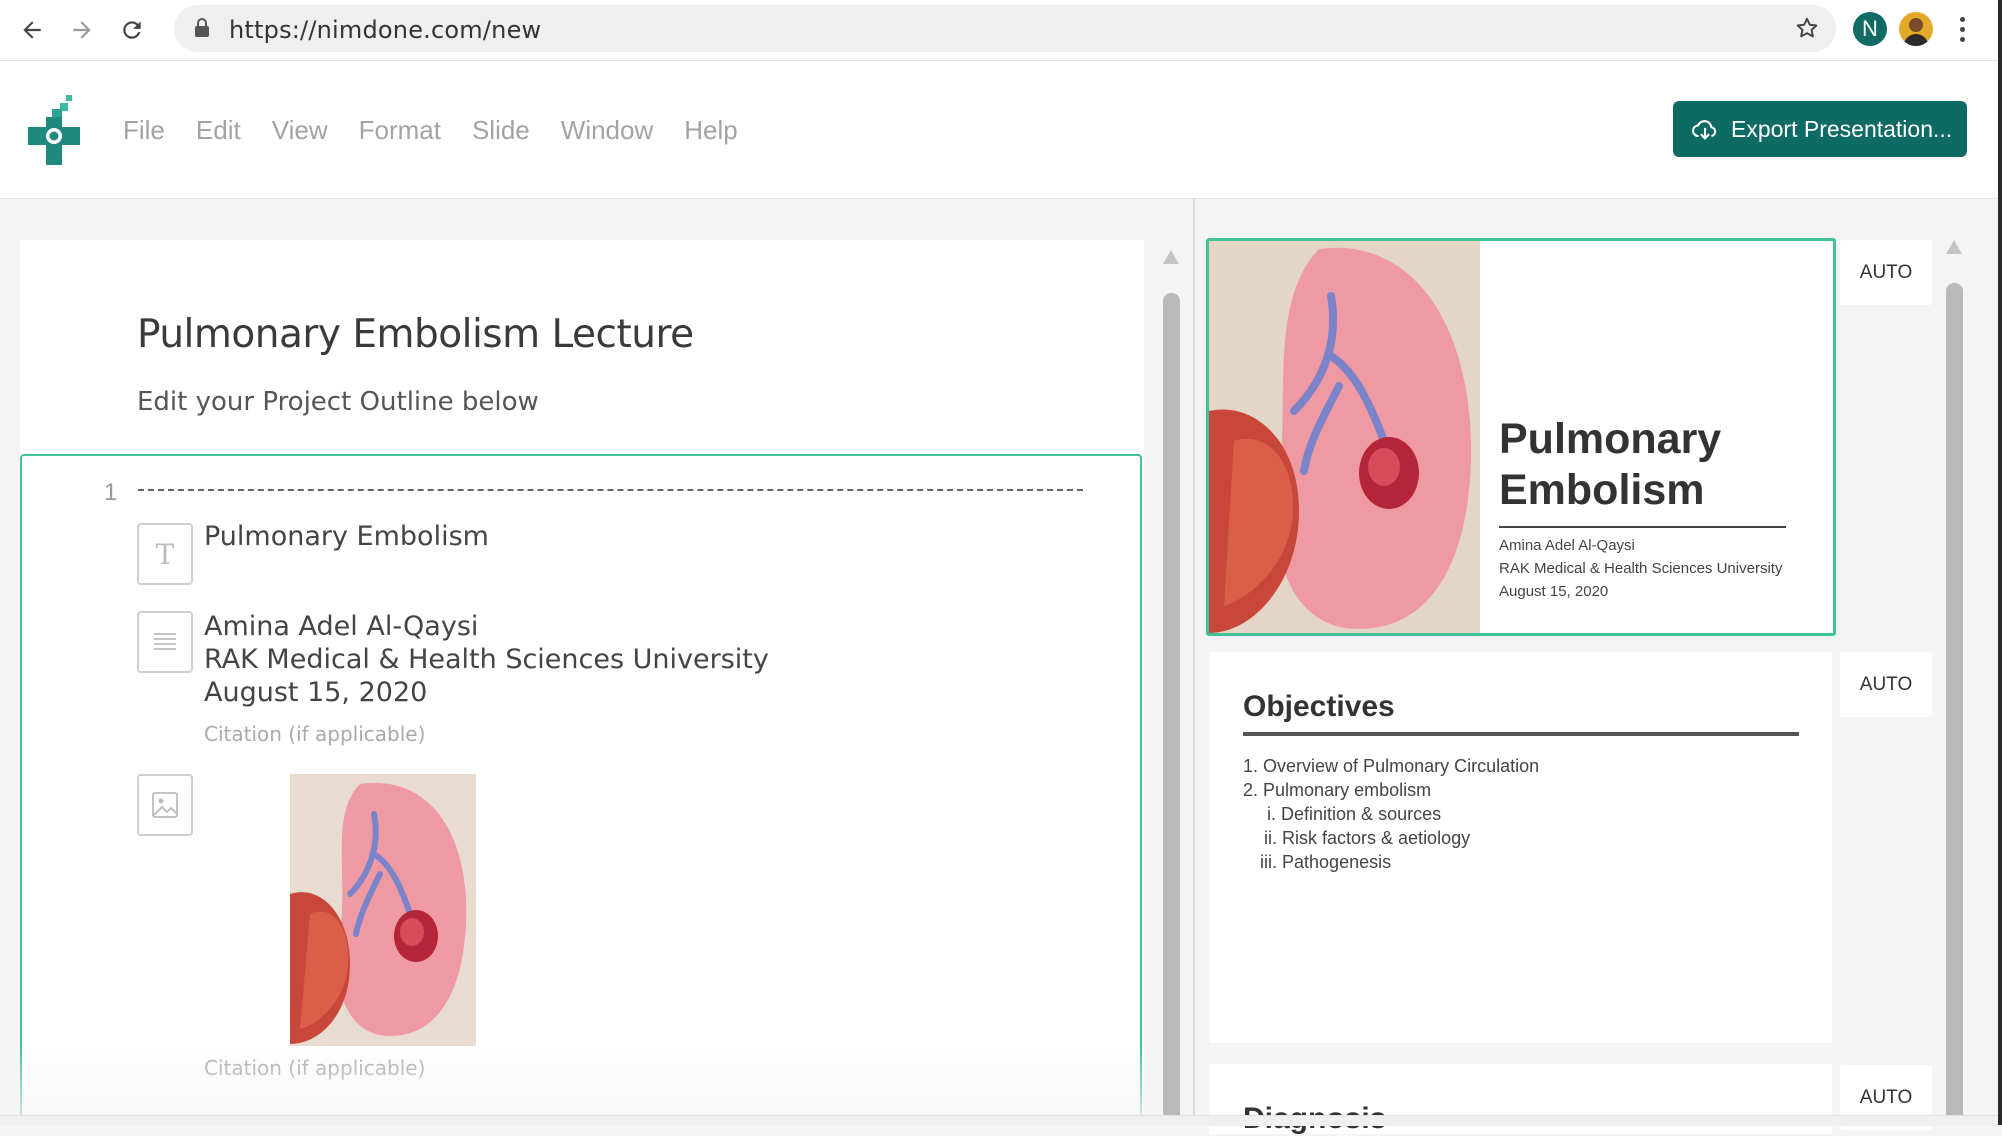  I want to click on browser-menu-icon, so click(1962, 29).